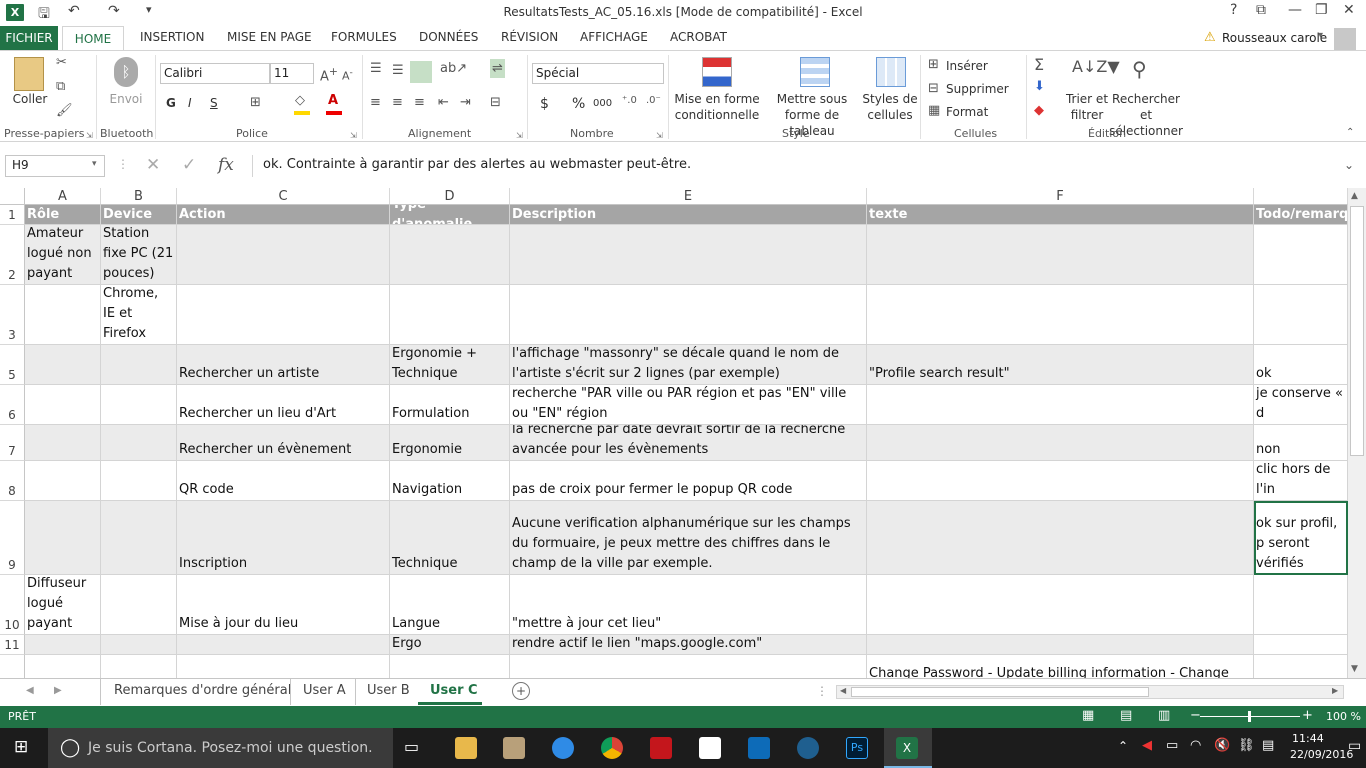 This screenshot has height=768, width=1366. Describe the element at coordinates (60, 86) in the screenshot. I see `copy-icon: ⧉` at that location.